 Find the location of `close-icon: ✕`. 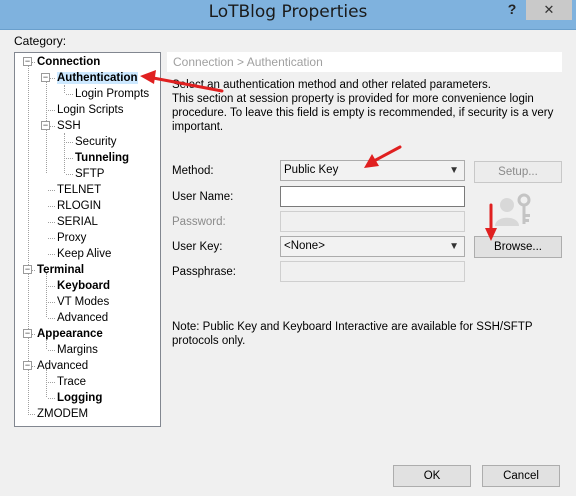

close-icon: ✕ is located at coordinates (549, 9).